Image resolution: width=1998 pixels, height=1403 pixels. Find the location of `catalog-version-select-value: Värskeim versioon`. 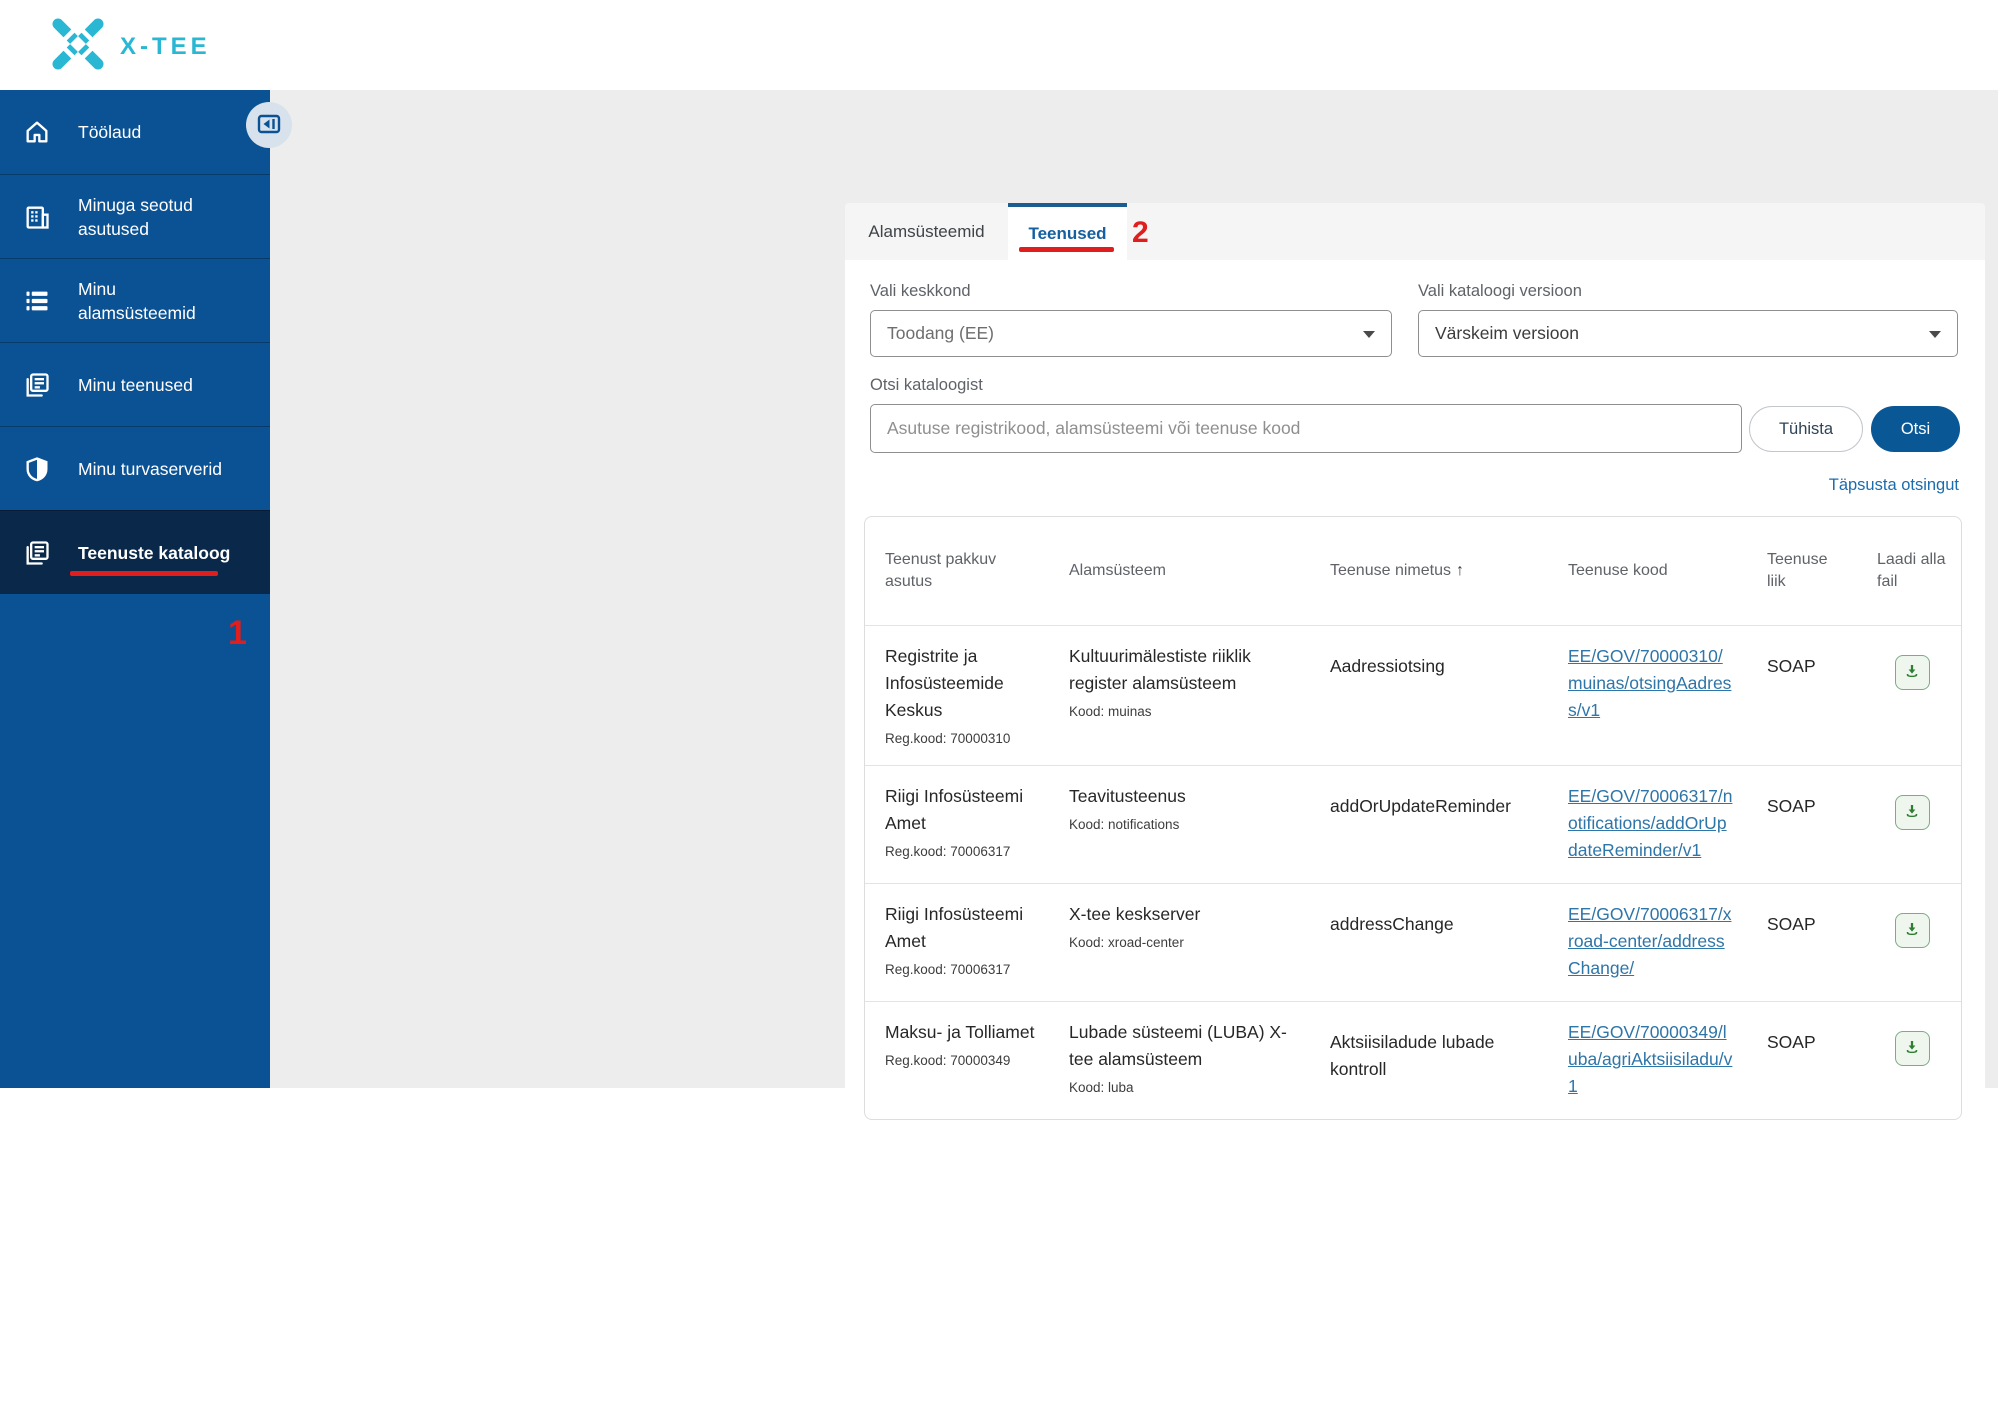

catalog-version-select-value: Värskeim versioon is located at coordinates (1507, 333).